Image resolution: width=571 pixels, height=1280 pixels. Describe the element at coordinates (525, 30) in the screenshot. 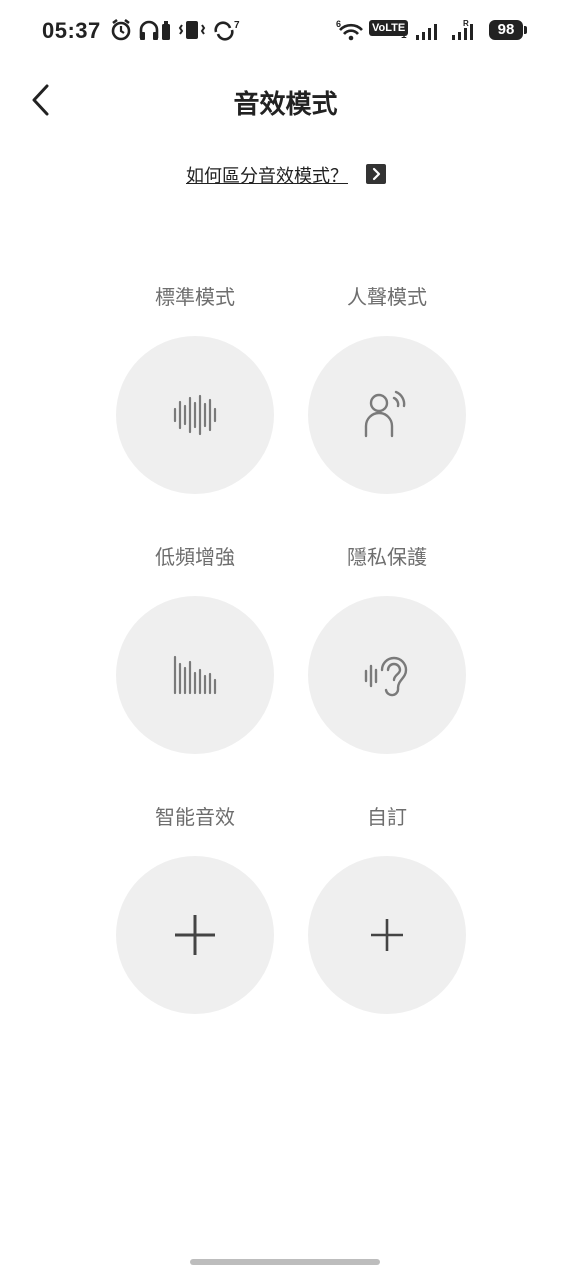

I see `battery-tip` at that location.